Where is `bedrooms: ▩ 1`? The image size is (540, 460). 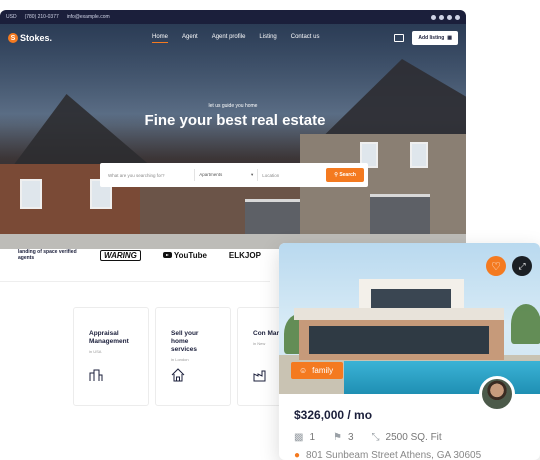 bedrooms: ▩ 1 is located at coordinates (304, 437).